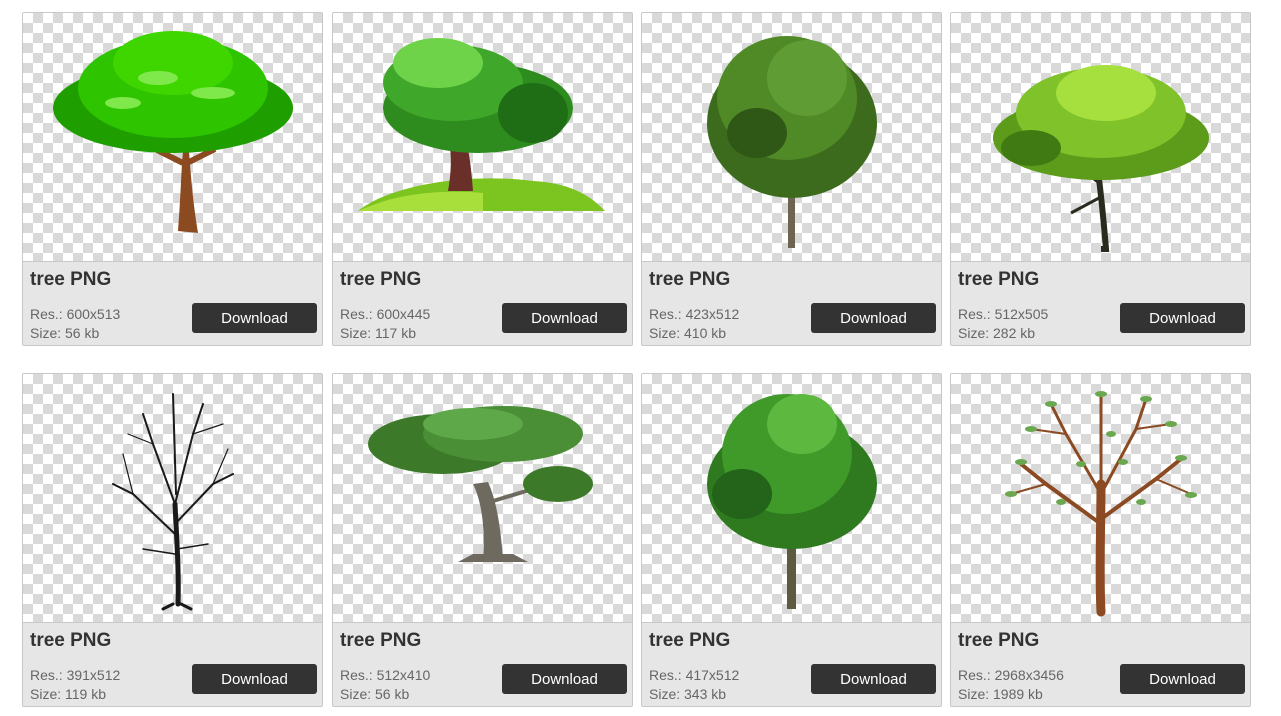 Image resolution: width=1281 pixels, height=716 pixels. Describe the element at coordinates (712, 314) in the screenshot. I see `resolution-value: 423x512` at that location.